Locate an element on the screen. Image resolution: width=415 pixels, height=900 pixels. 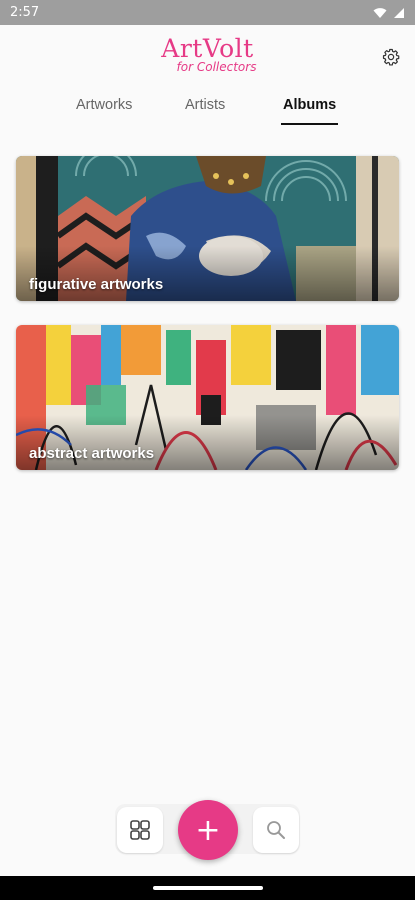
home-indicator is located at coordinates (208, 888).